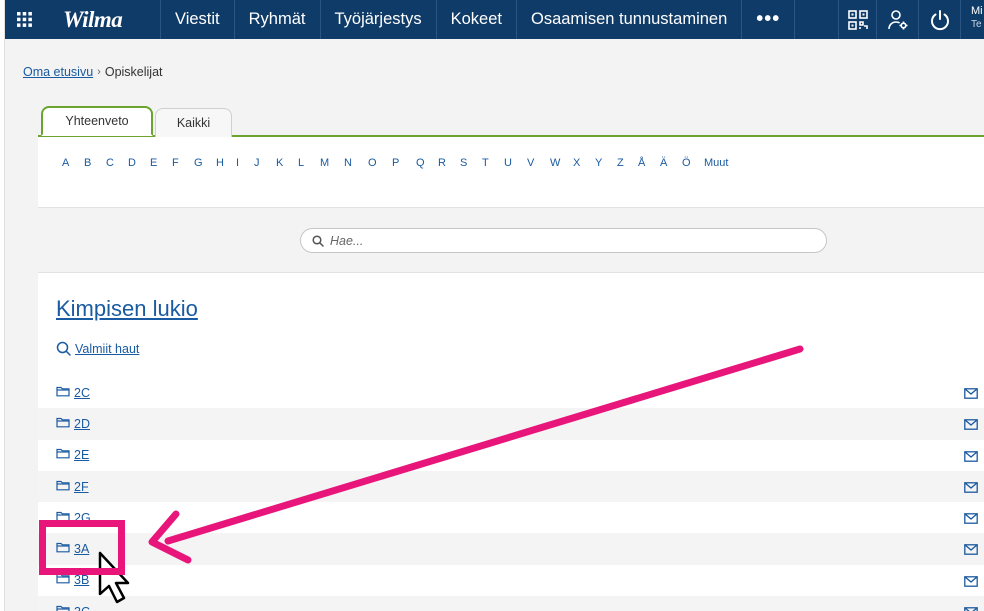 The image size is (984, 611). I want to click on letter-filter-link: Q, so click(427, 163).